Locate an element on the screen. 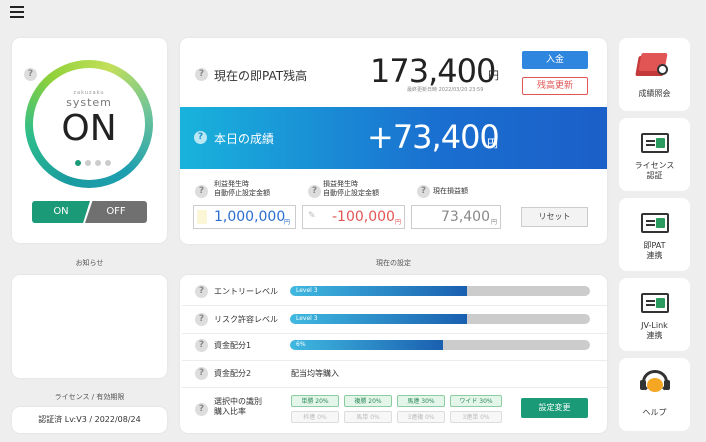 This screenshot has height=442, width=706. sidebar-item-label: 認証 is located at coordinates (654, 175).